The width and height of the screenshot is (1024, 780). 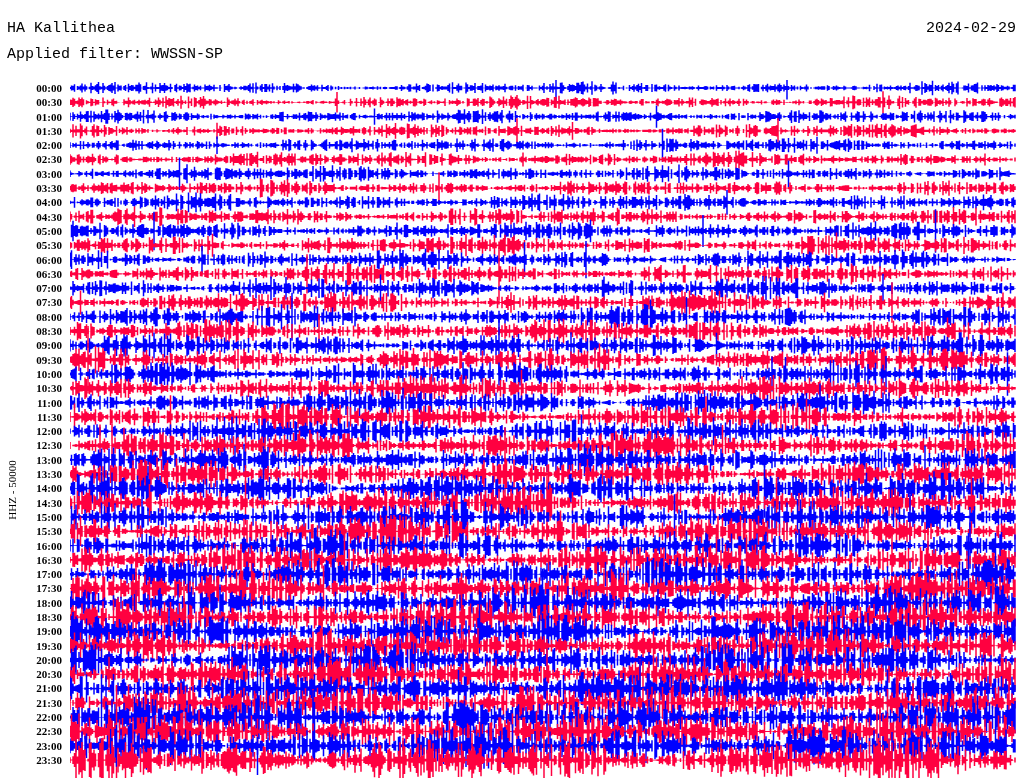 I want to click on time-label: 10:00, so click(x=49, y=374).